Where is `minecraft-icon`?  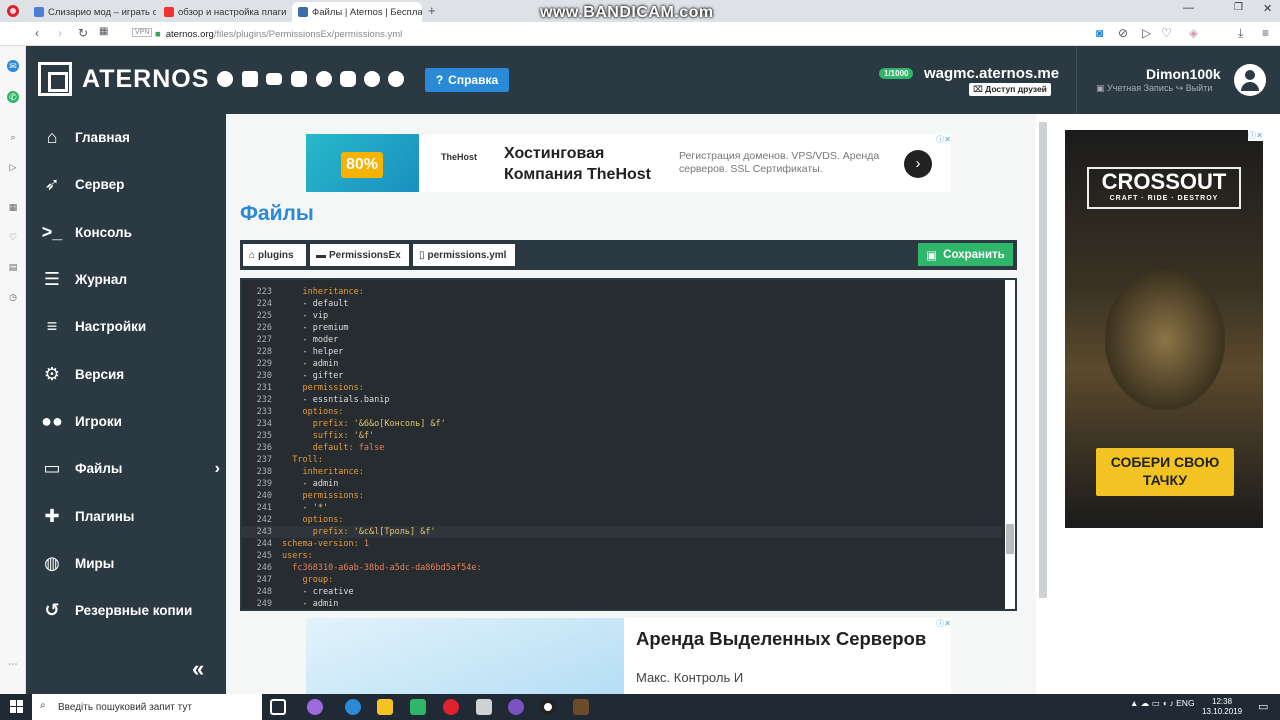
minecraft-icon is located at coordinates (581, 707).